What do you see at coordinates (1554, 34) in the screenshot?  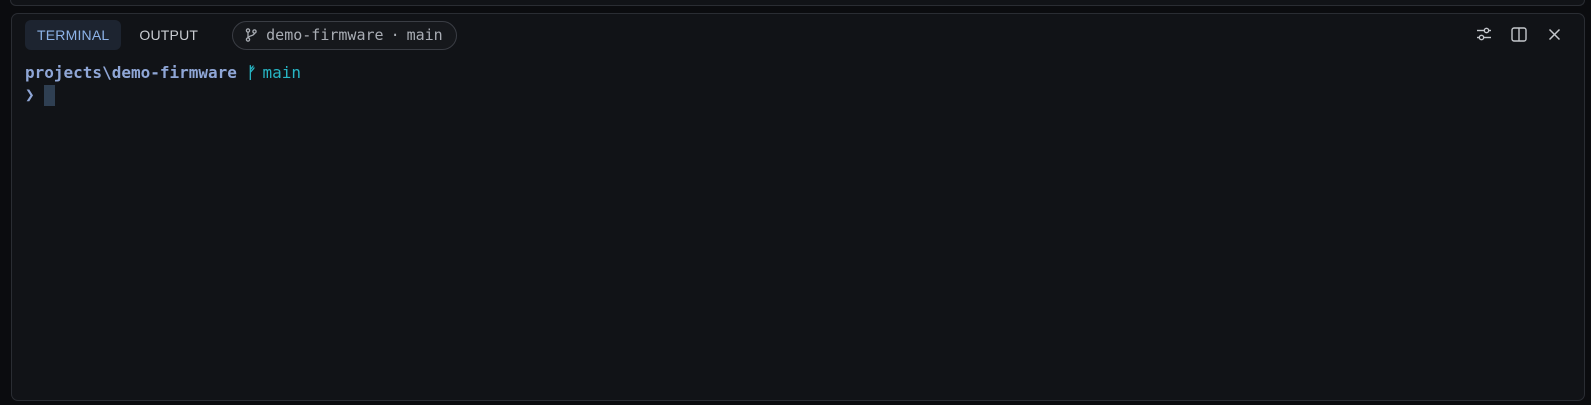 I see `close-icon` at bounding box center [1554, 34].